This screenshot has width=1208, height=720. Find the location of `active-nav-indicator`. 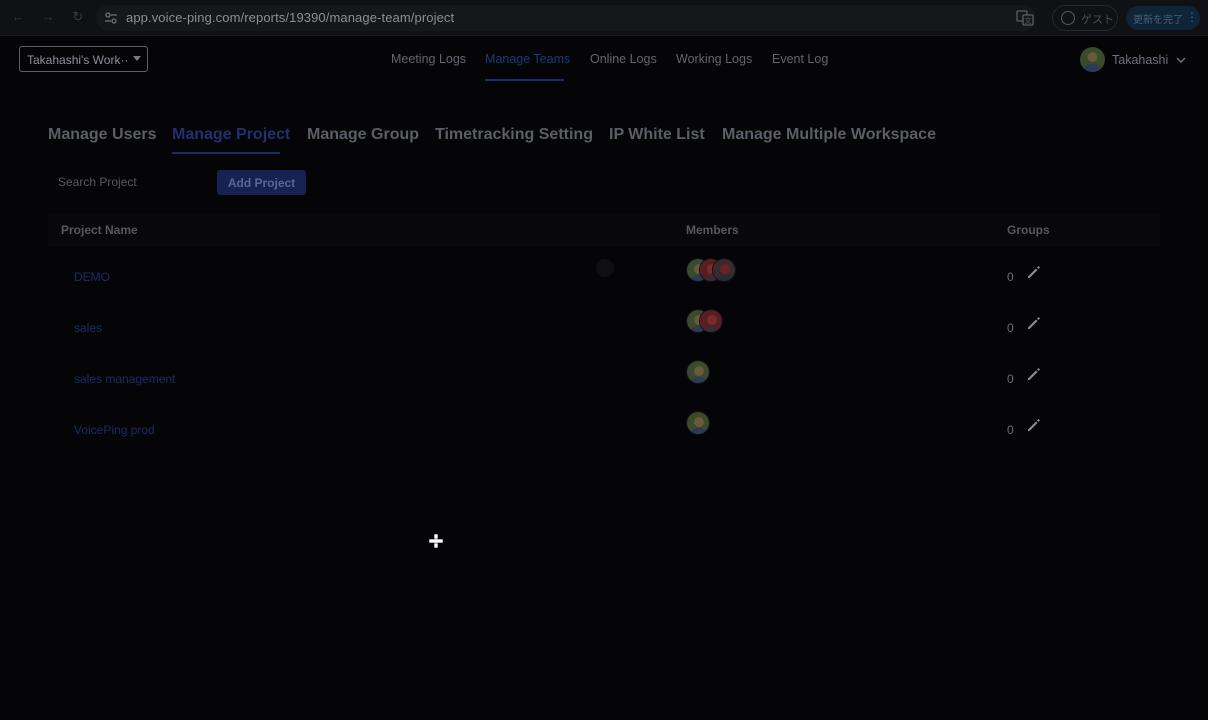

active-nav-indicator is located at coordinates (524, 80).